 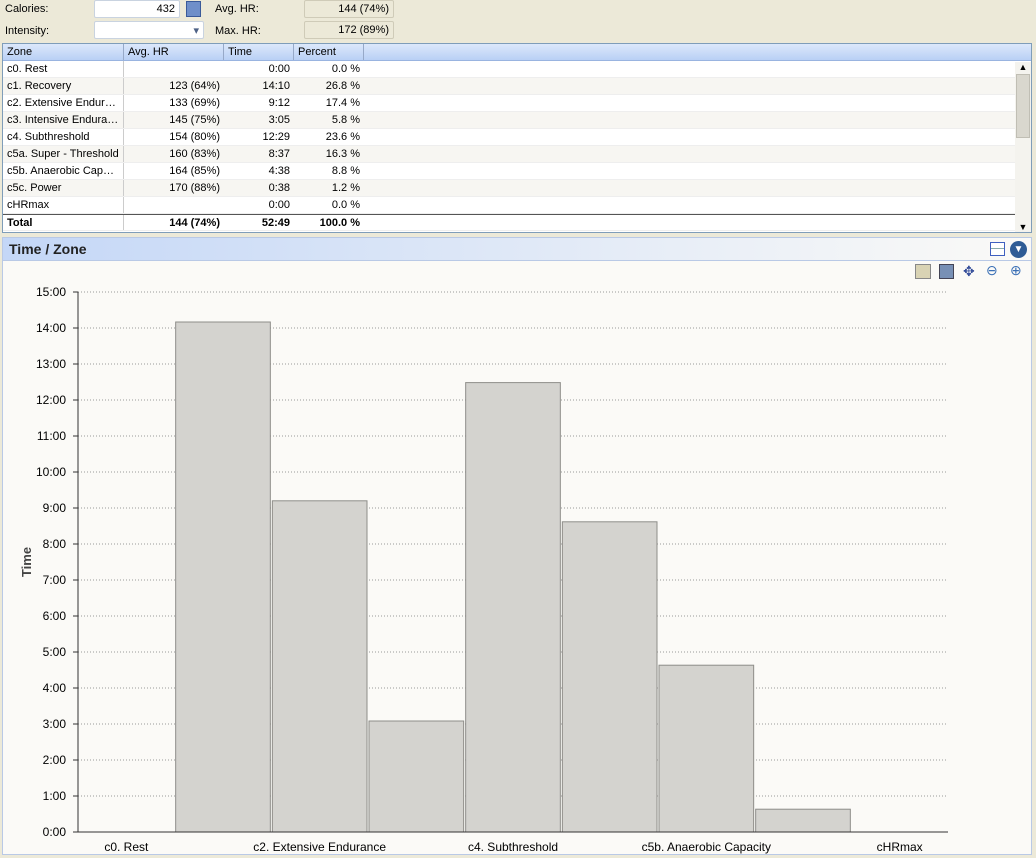 I want to click on y-tick-label: 13:00, so click(x=51, y=364).